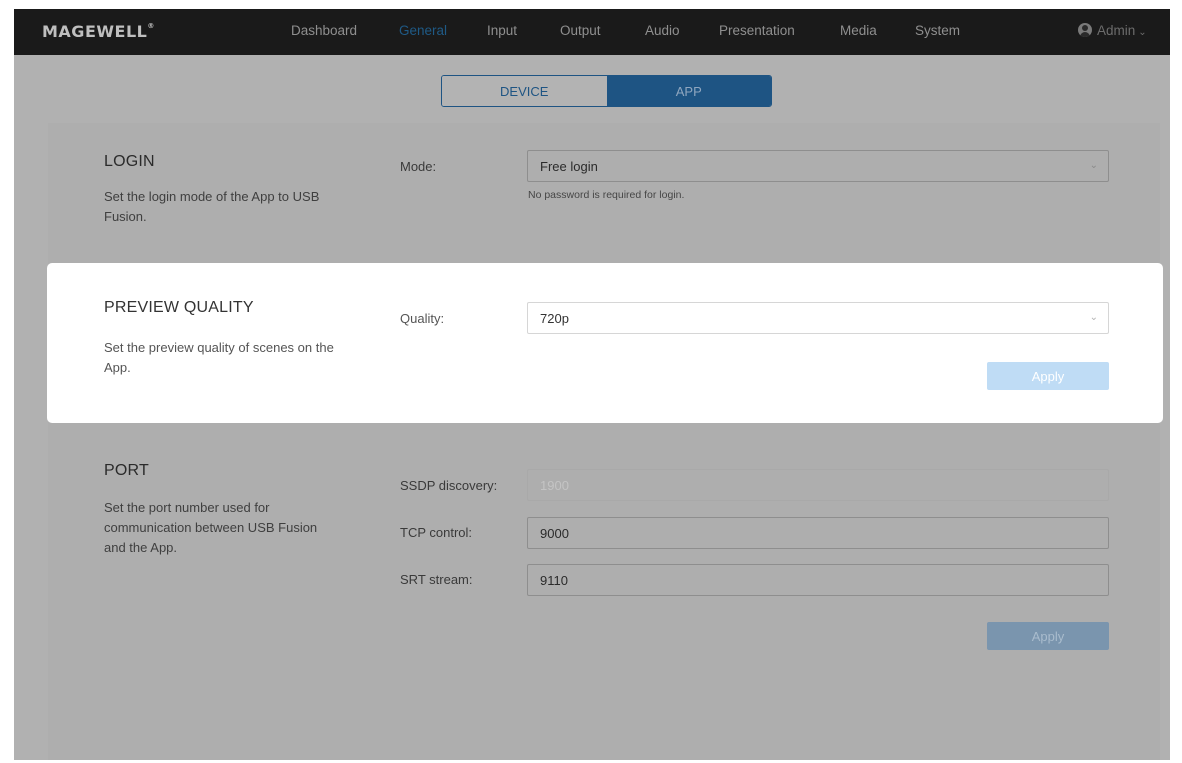 Image resolution: width=1182 pixels, height=763 pixels. Describe the element at coordinates (818, 485) in the screenshot. I see `ssdp-discovery-input: 1900` at that location.